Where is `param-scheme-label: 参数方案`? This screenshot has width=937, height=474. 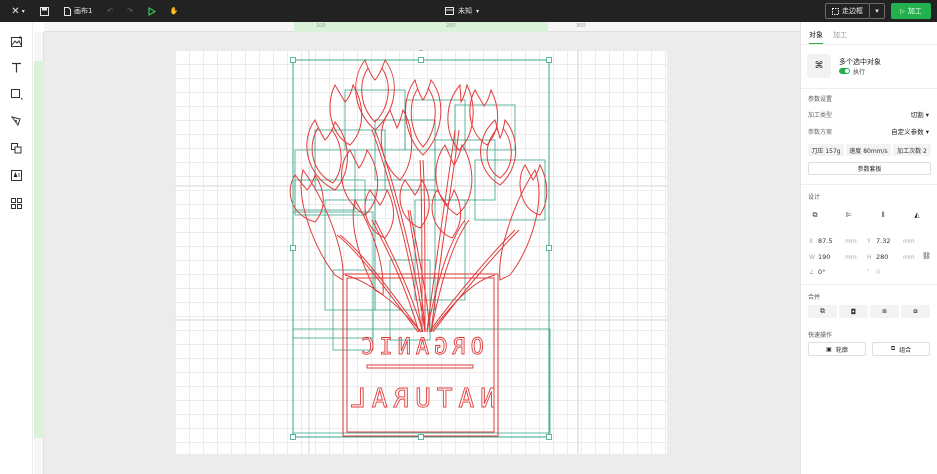
param-scheme-label: 参数方案 is located at coordinates (820, 132).